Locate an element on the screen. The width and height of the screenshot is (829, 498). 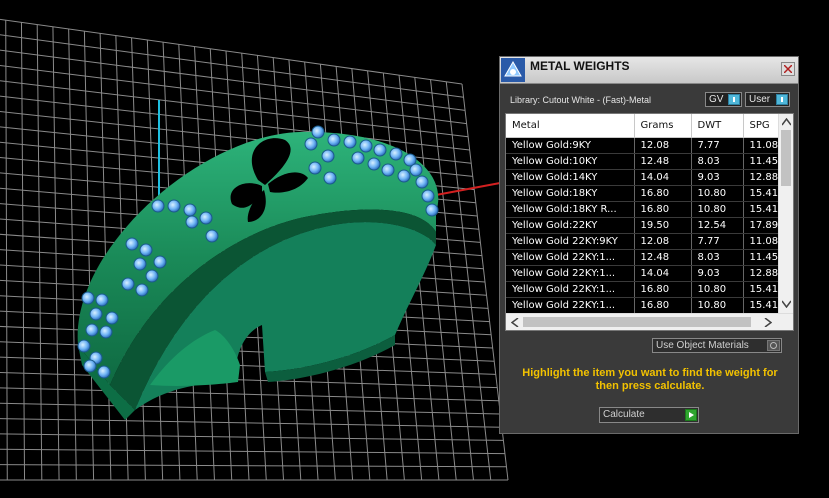
cell-metal: Yellow Gold:10KY is located at coordinates (570, 161).